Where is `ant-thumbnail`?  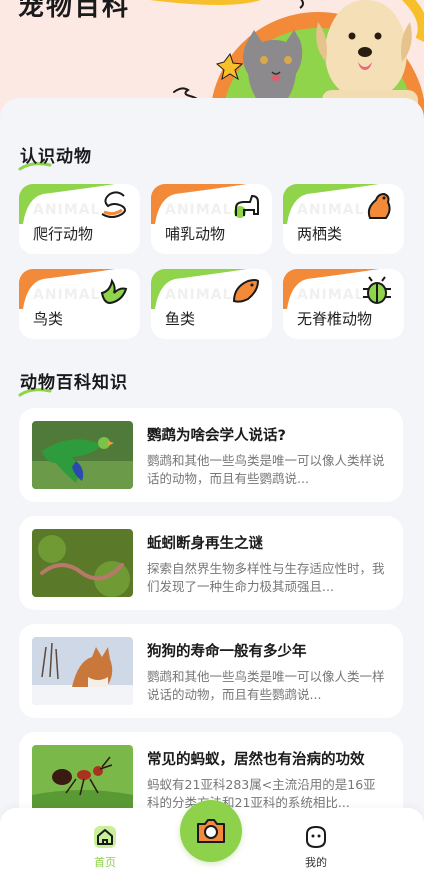
ant-thumbnail is located at coordinates (82, 779).